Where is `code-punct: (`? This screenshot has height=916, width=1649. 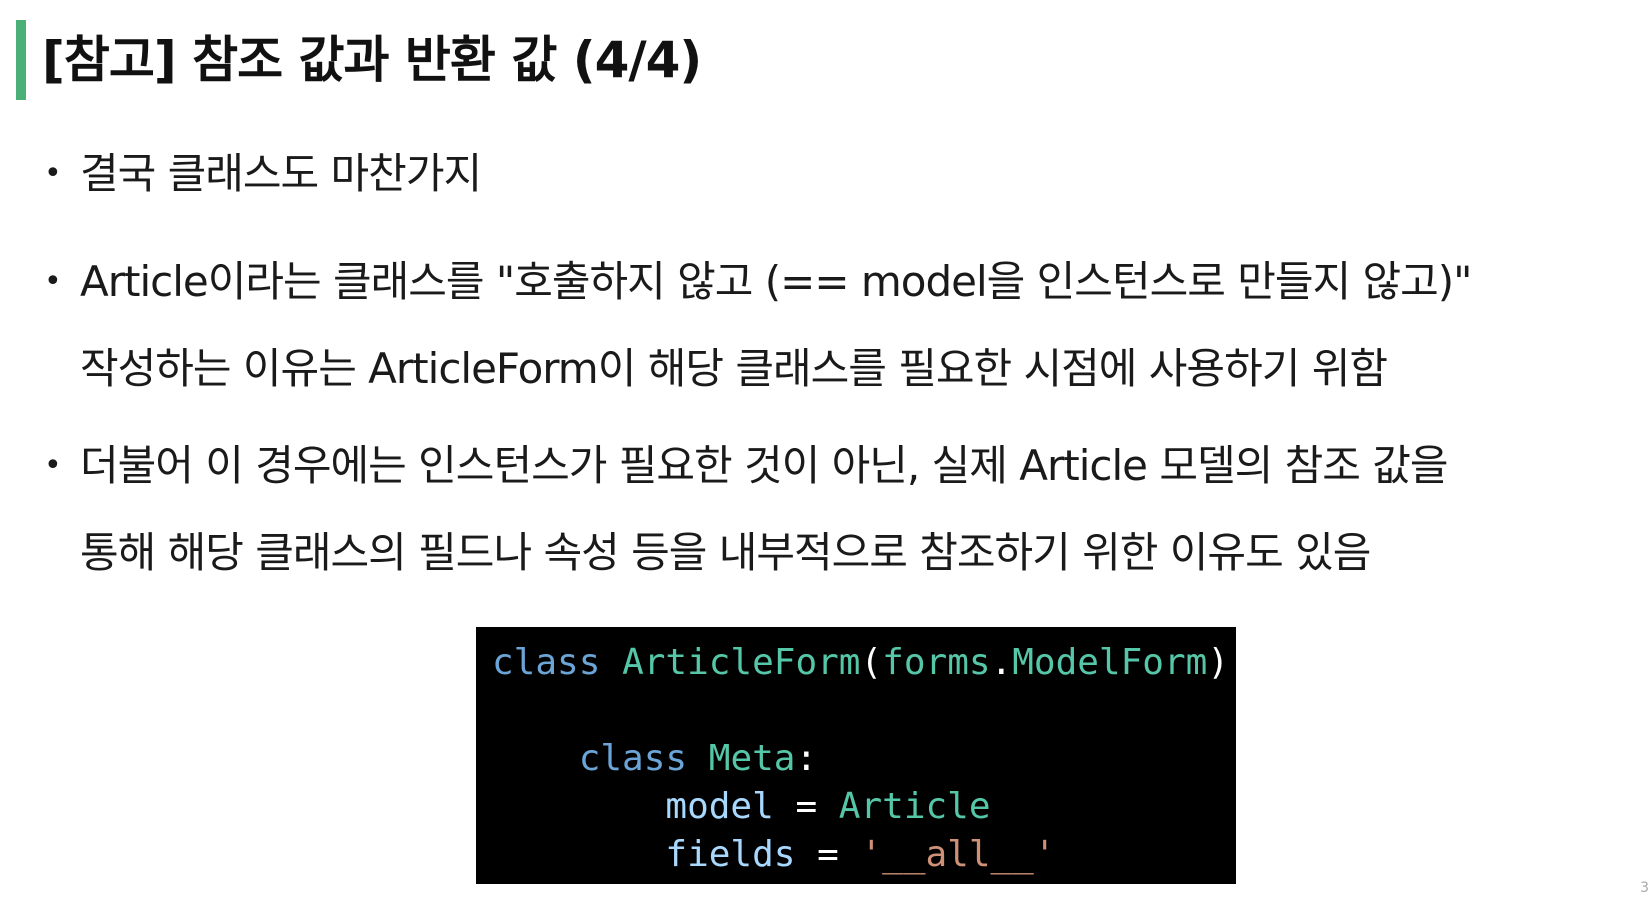
code-punct: ( is located at coordinates (871, 662).